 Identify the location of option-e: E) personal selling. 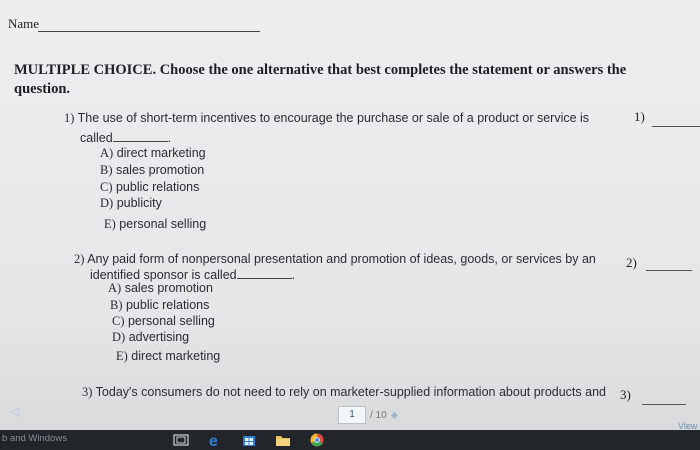
(155, 224).